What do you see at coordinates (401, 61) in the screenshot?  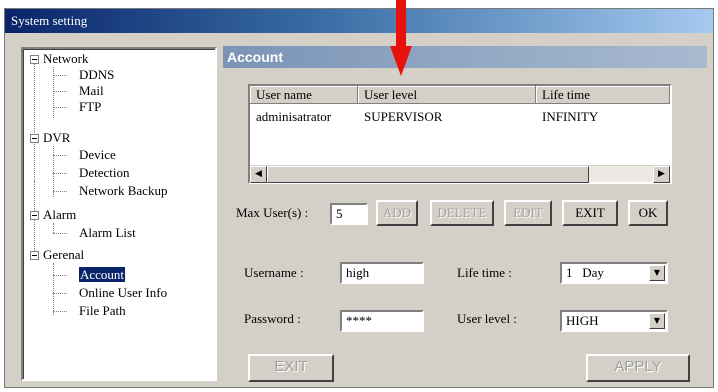 I see `arrow-head` at bounding box center [401, 61].